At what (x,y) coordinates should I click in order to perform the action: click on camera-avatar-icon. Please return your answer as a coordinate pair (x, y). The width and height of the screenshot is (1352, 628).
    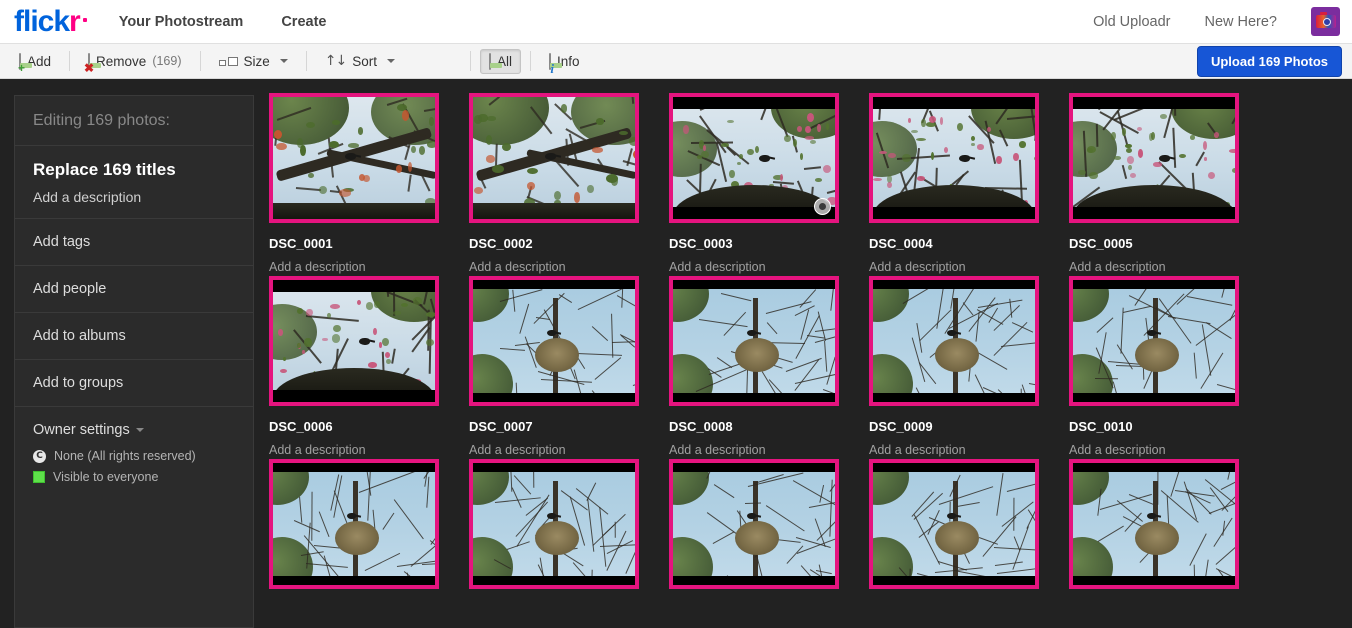
    Looking at the image, I should click on (1325, 20).